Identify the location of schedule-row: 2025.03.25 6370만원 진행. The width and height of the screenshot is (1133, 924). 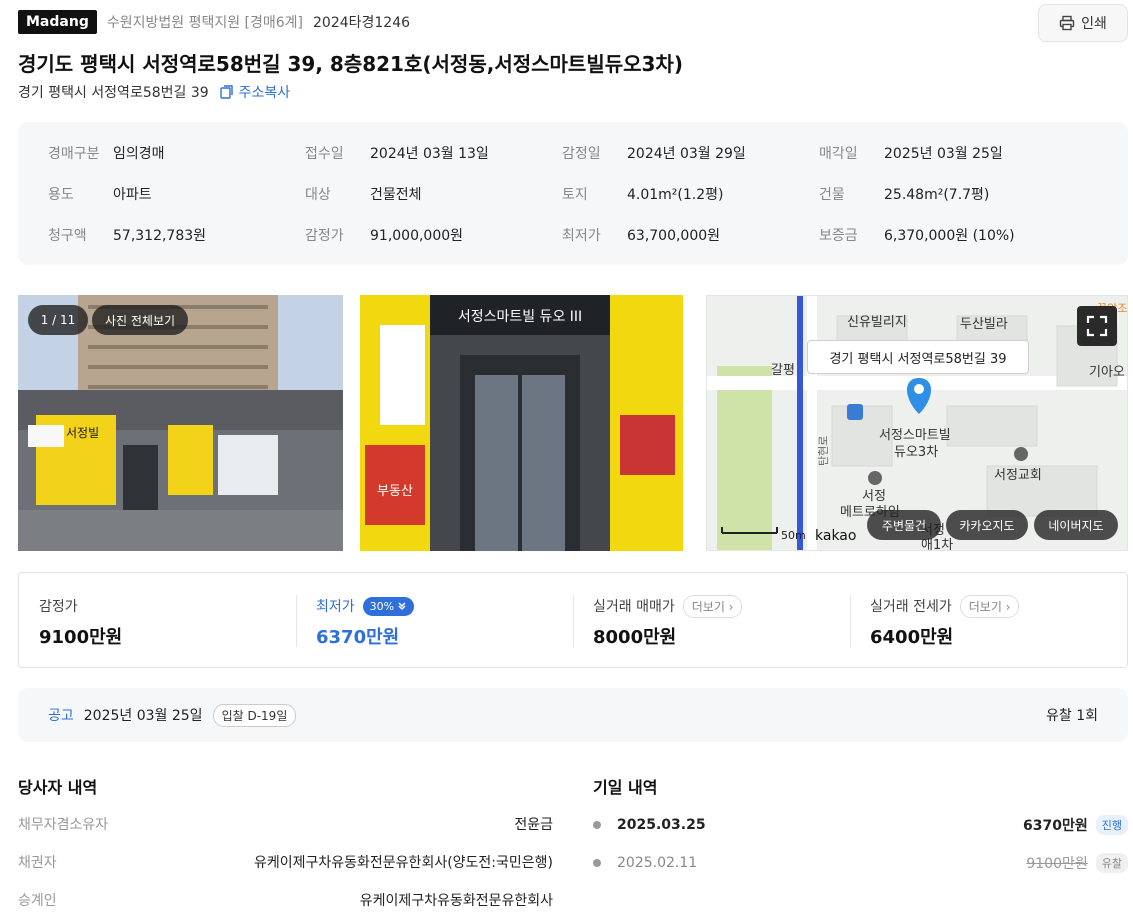
(860, 825).